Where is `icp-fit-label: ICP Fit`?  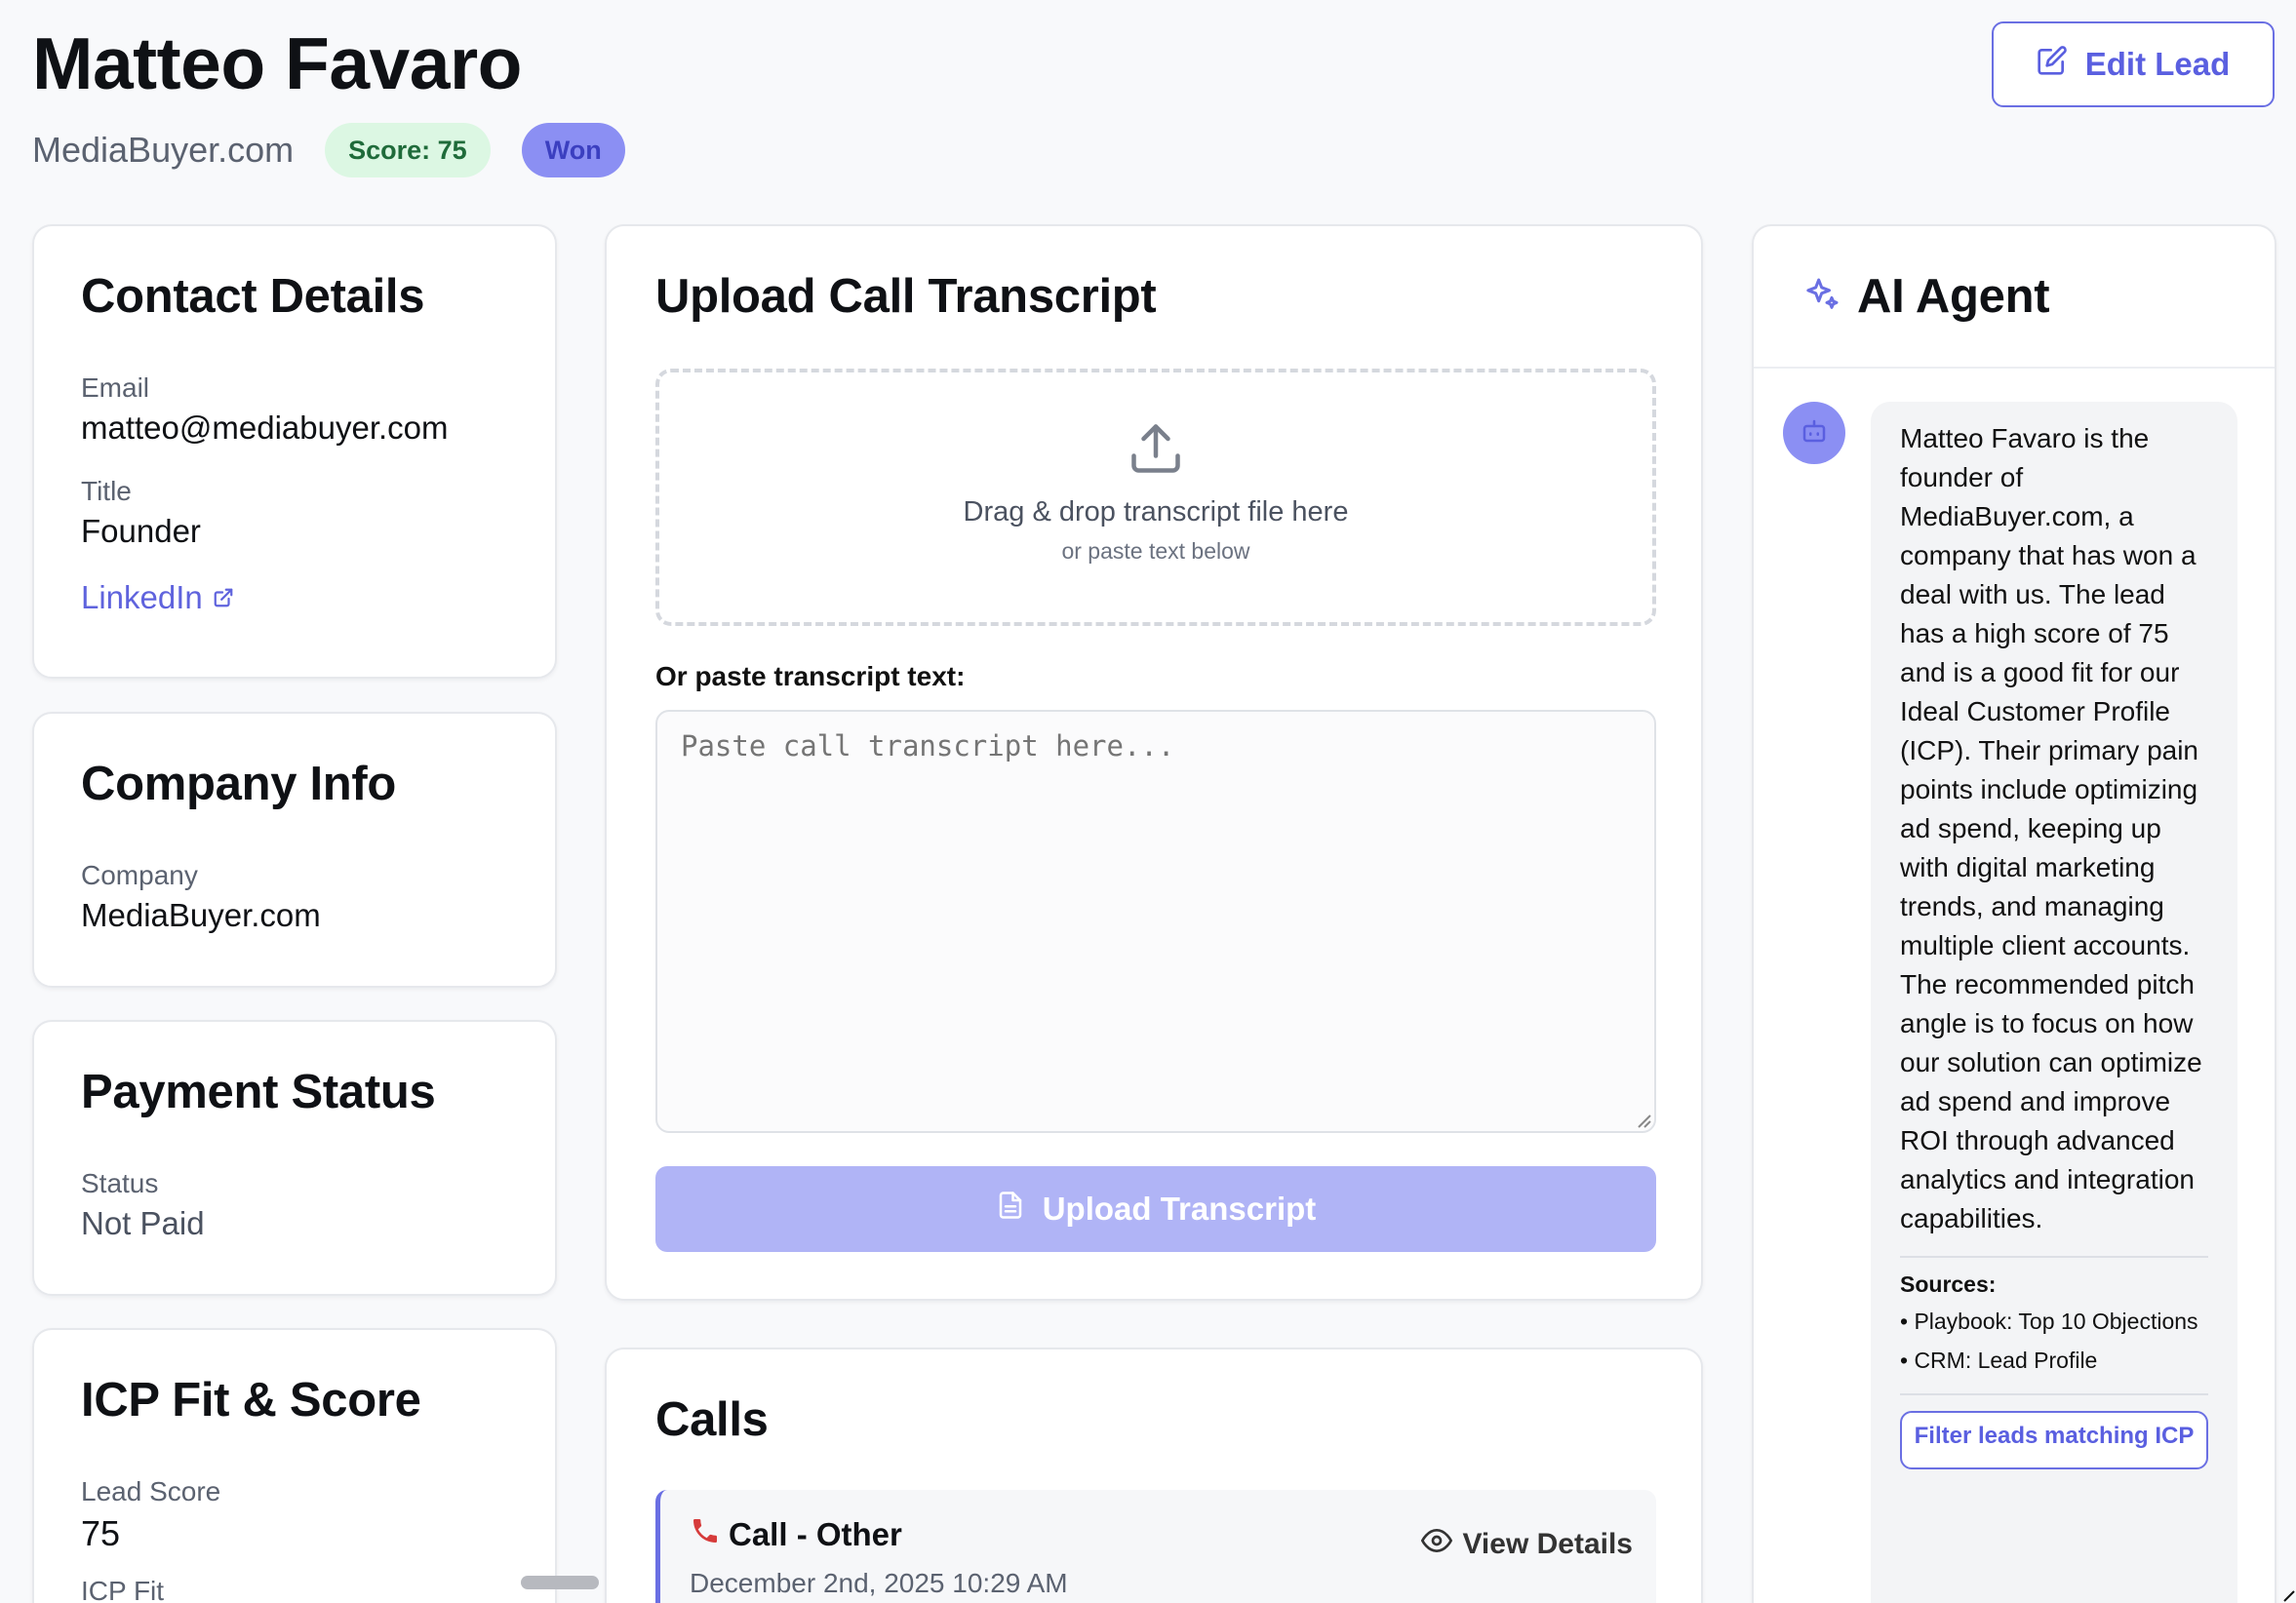
icp-fit-label: ICP Fit is located at coordinates (123, 1589).